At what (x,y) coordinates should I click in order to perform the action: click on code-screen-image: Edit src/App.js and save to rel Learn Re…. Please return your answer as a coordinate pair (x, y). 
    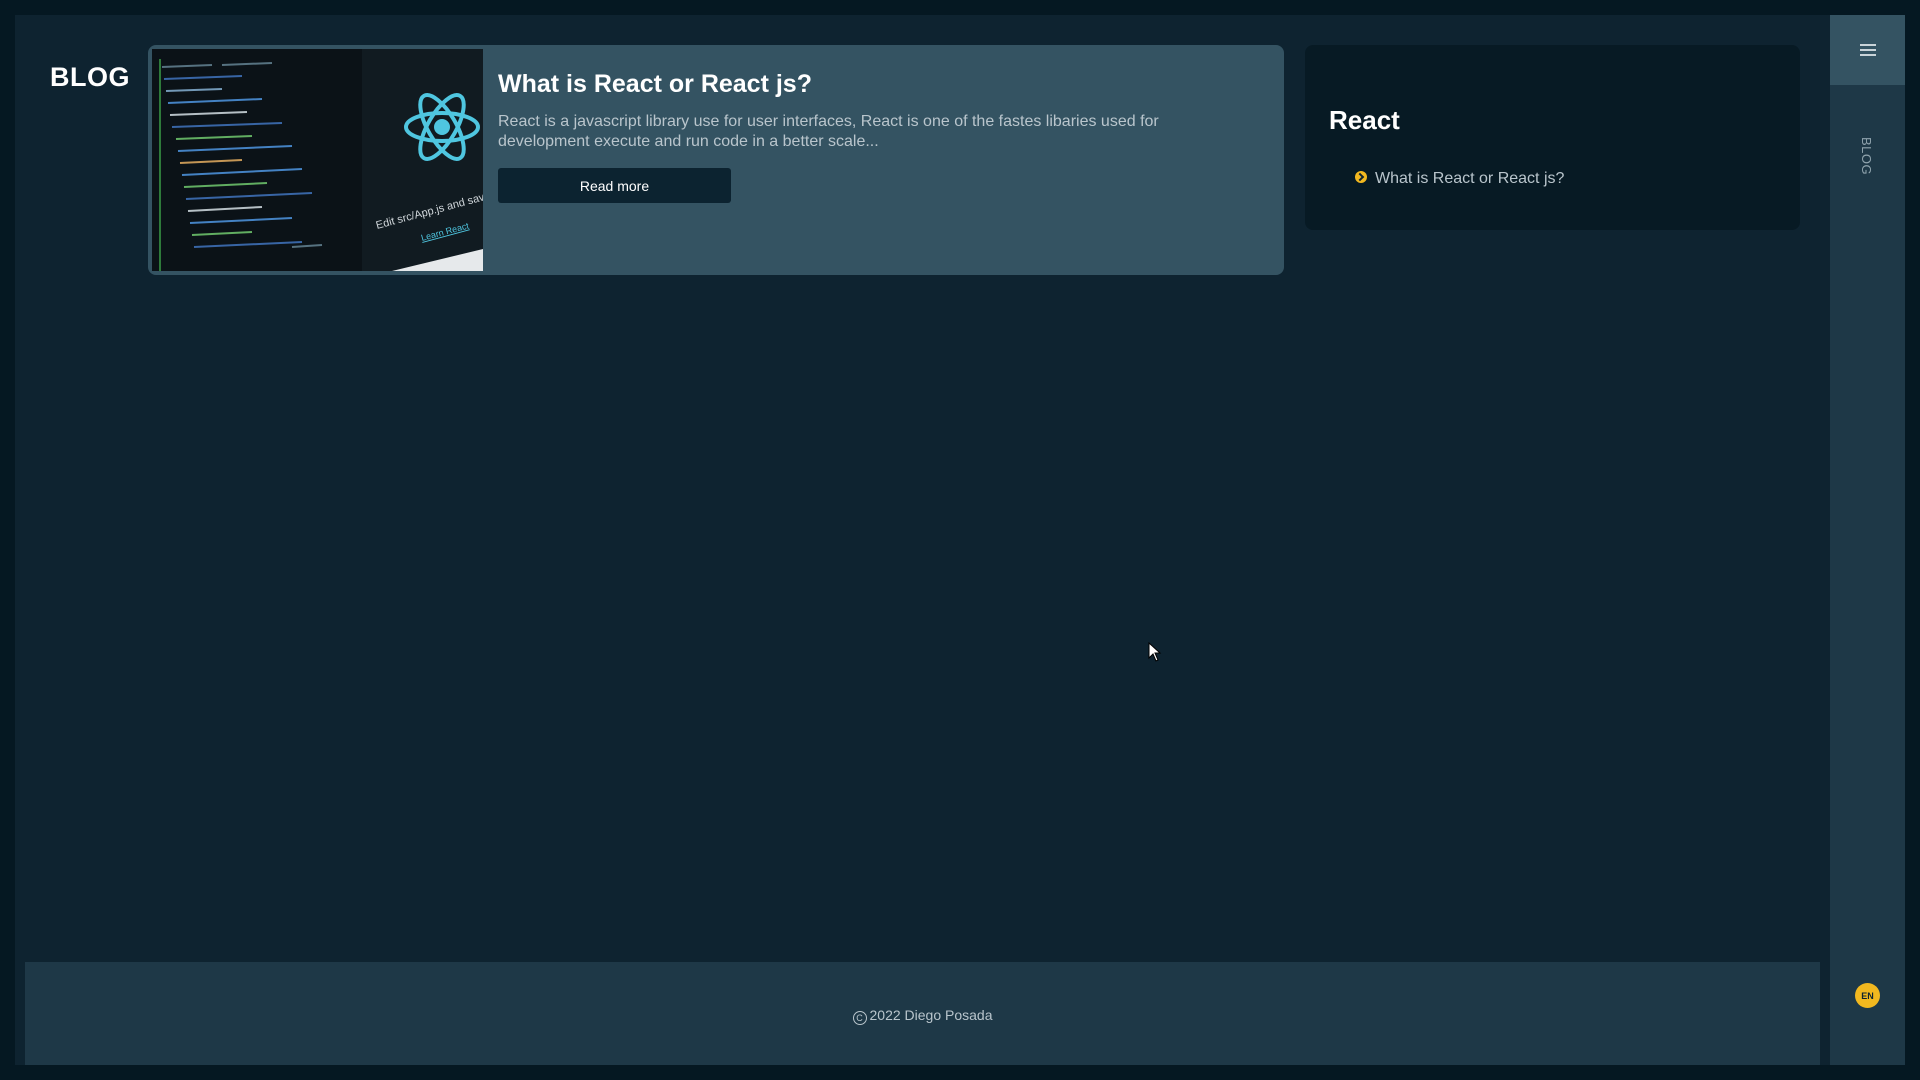
    Looking at the image, I should click on (317, 160).